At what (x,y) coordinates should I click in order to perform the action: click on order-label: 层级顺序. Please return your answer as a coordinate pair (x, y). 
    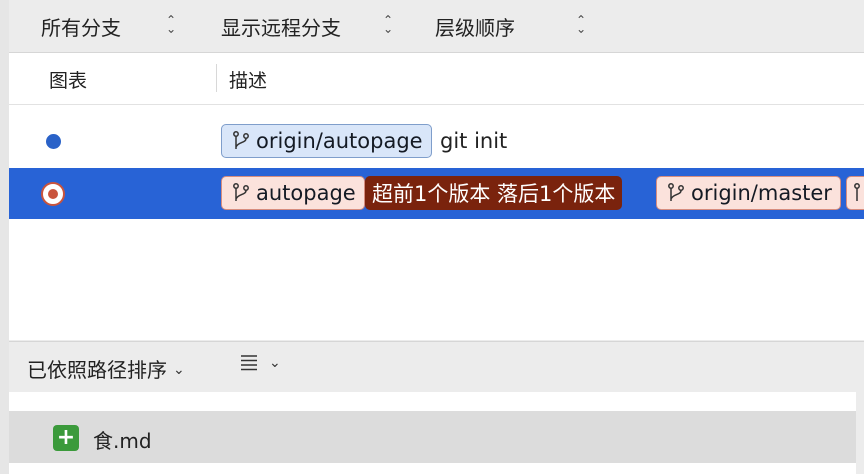
    Looking at the image, I should click on (475, 27).